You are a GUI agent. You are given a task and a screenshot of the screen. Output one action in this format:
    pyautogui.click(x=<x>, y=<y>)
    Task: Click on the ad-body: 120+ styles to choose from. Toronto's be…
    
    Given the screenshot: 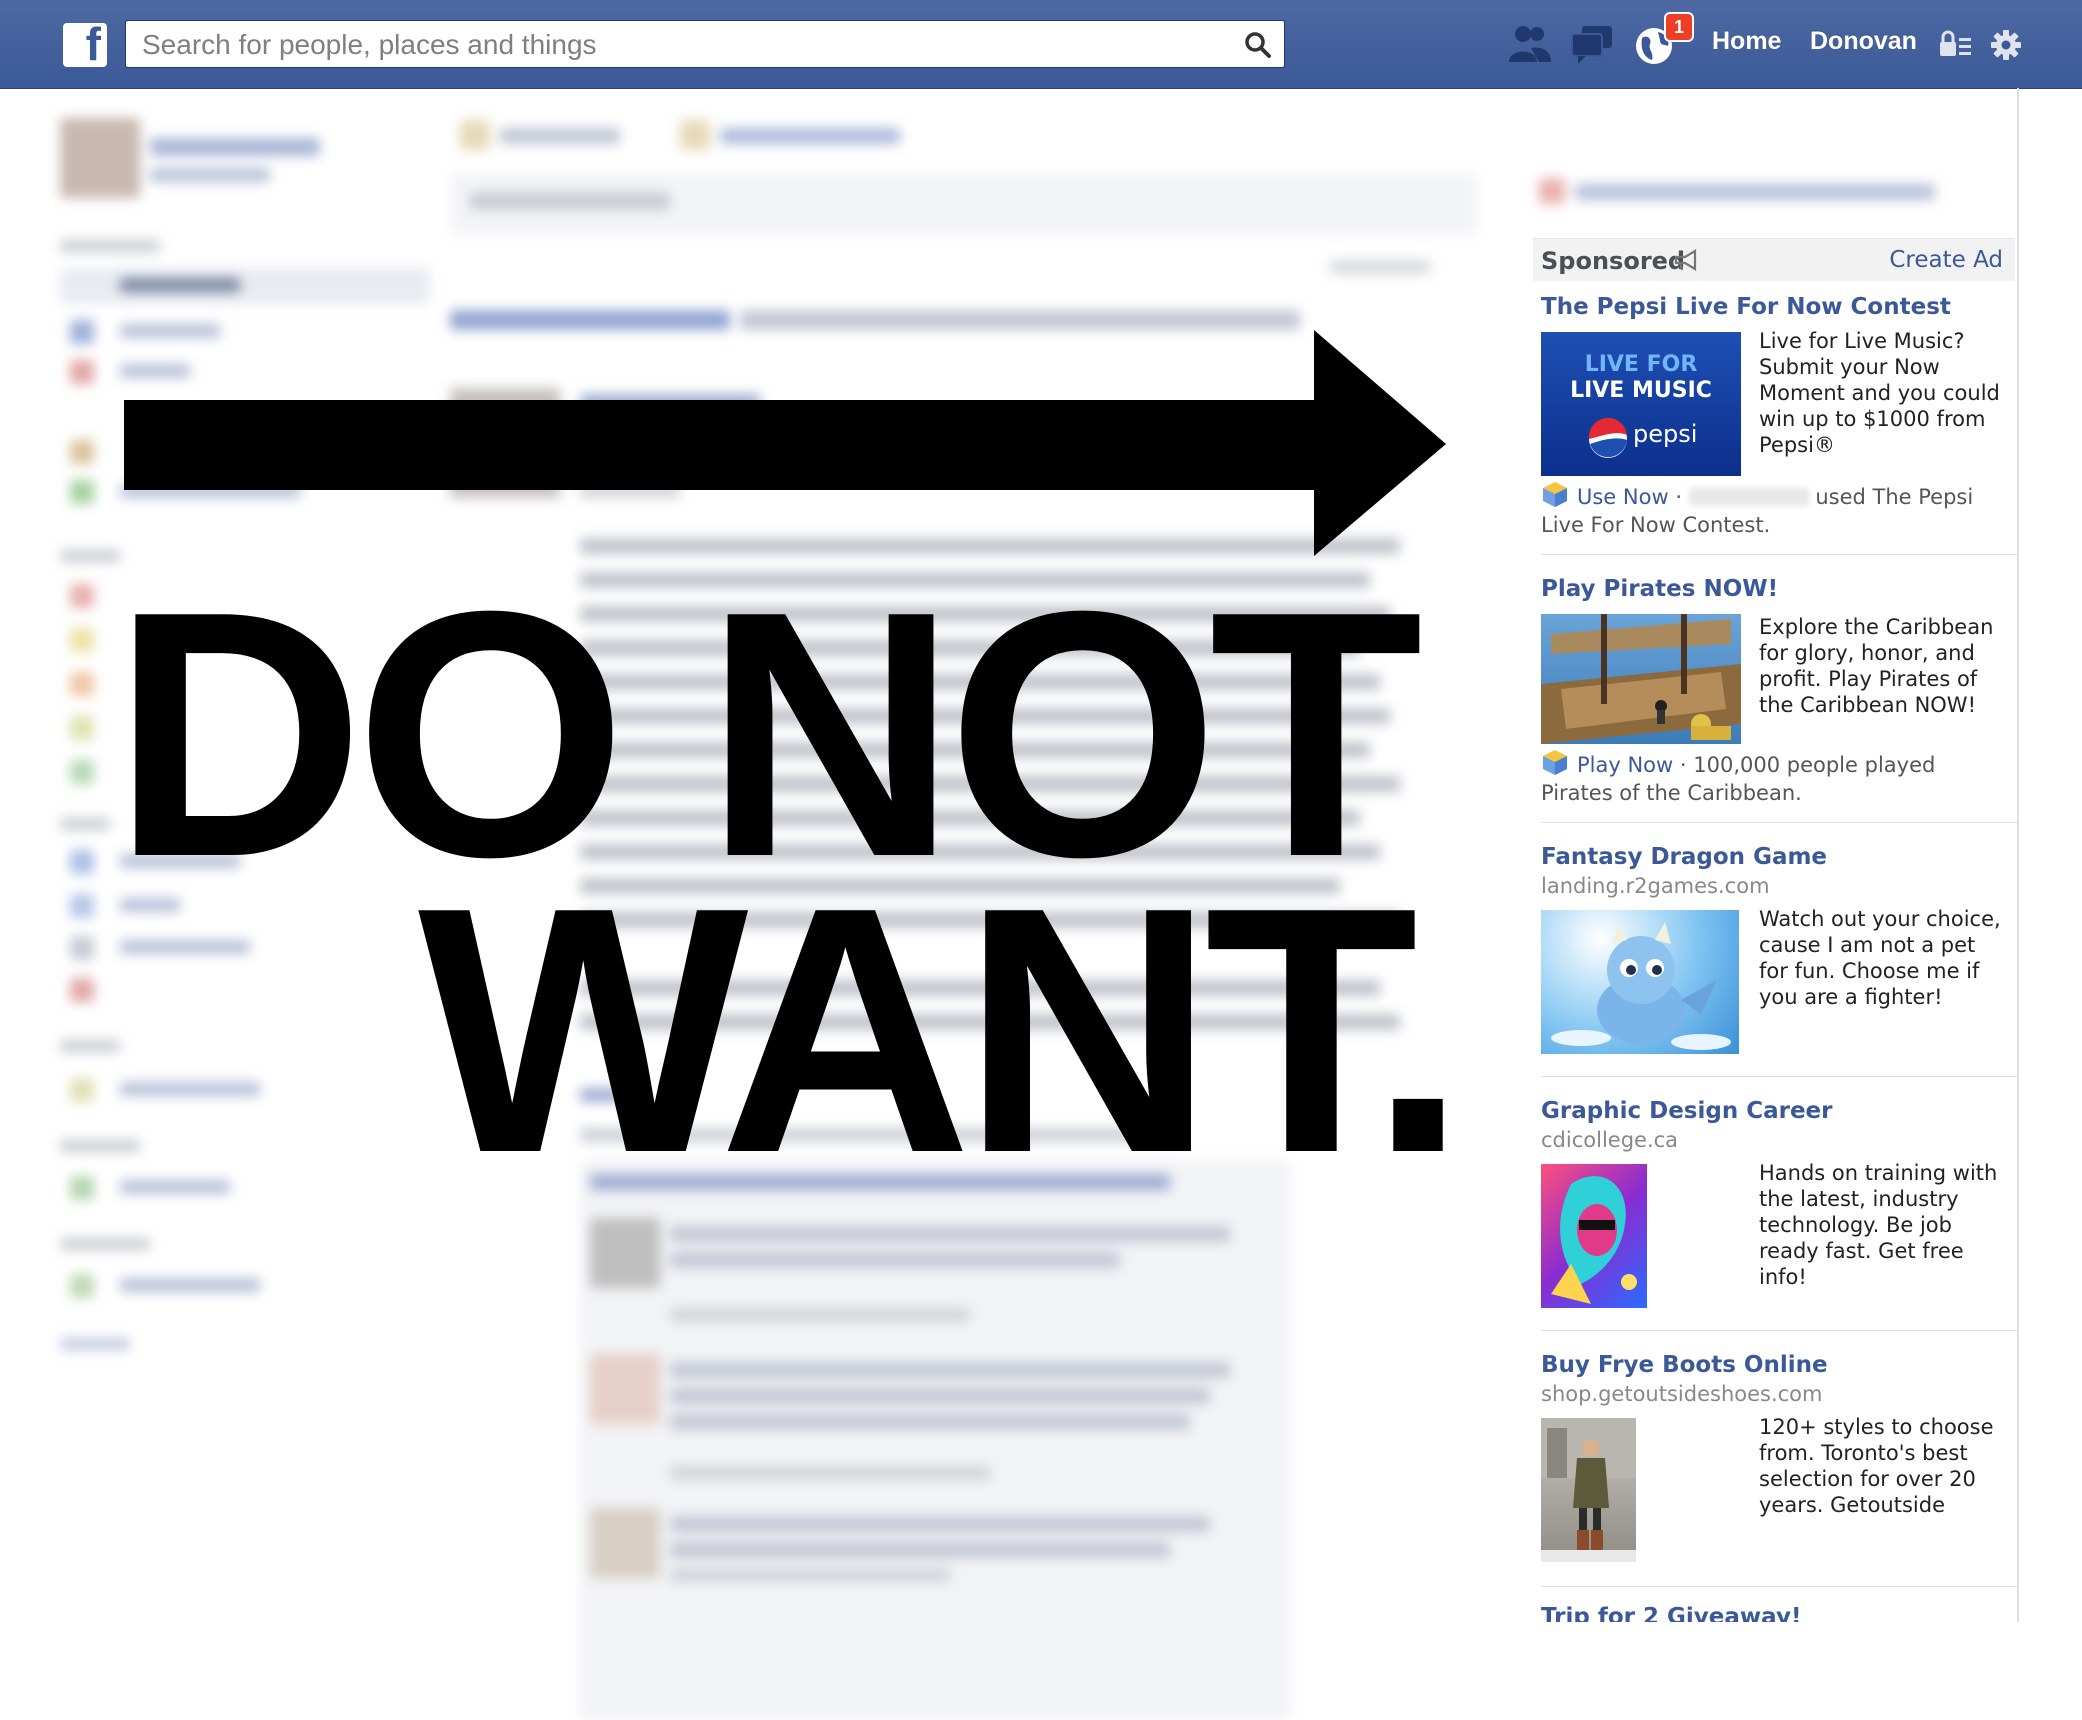 What is the action you would take?
    pyautogui.click(x=1876, y=1466)
    